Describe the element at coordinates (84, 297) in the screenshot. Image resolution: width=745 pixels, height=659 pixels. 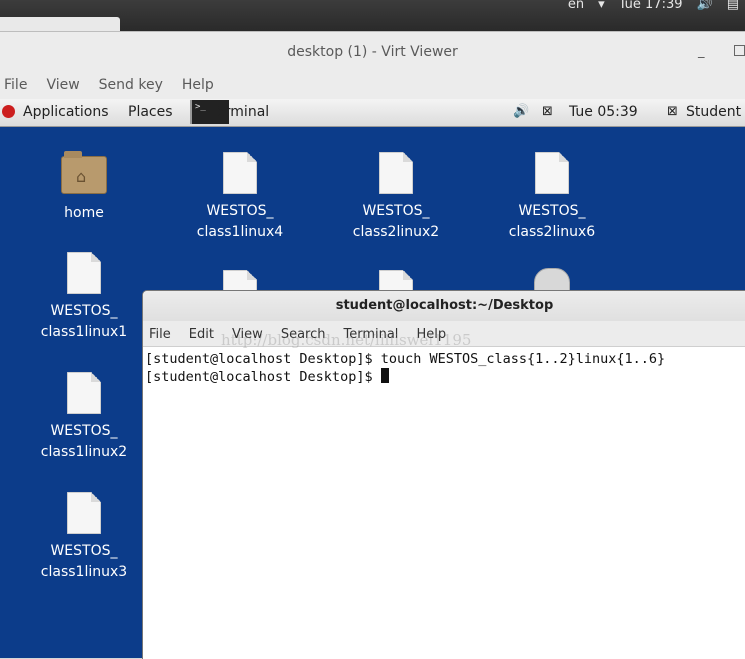
I see `desktop-icon-file: WESTOS_ class1linux1` at that location.